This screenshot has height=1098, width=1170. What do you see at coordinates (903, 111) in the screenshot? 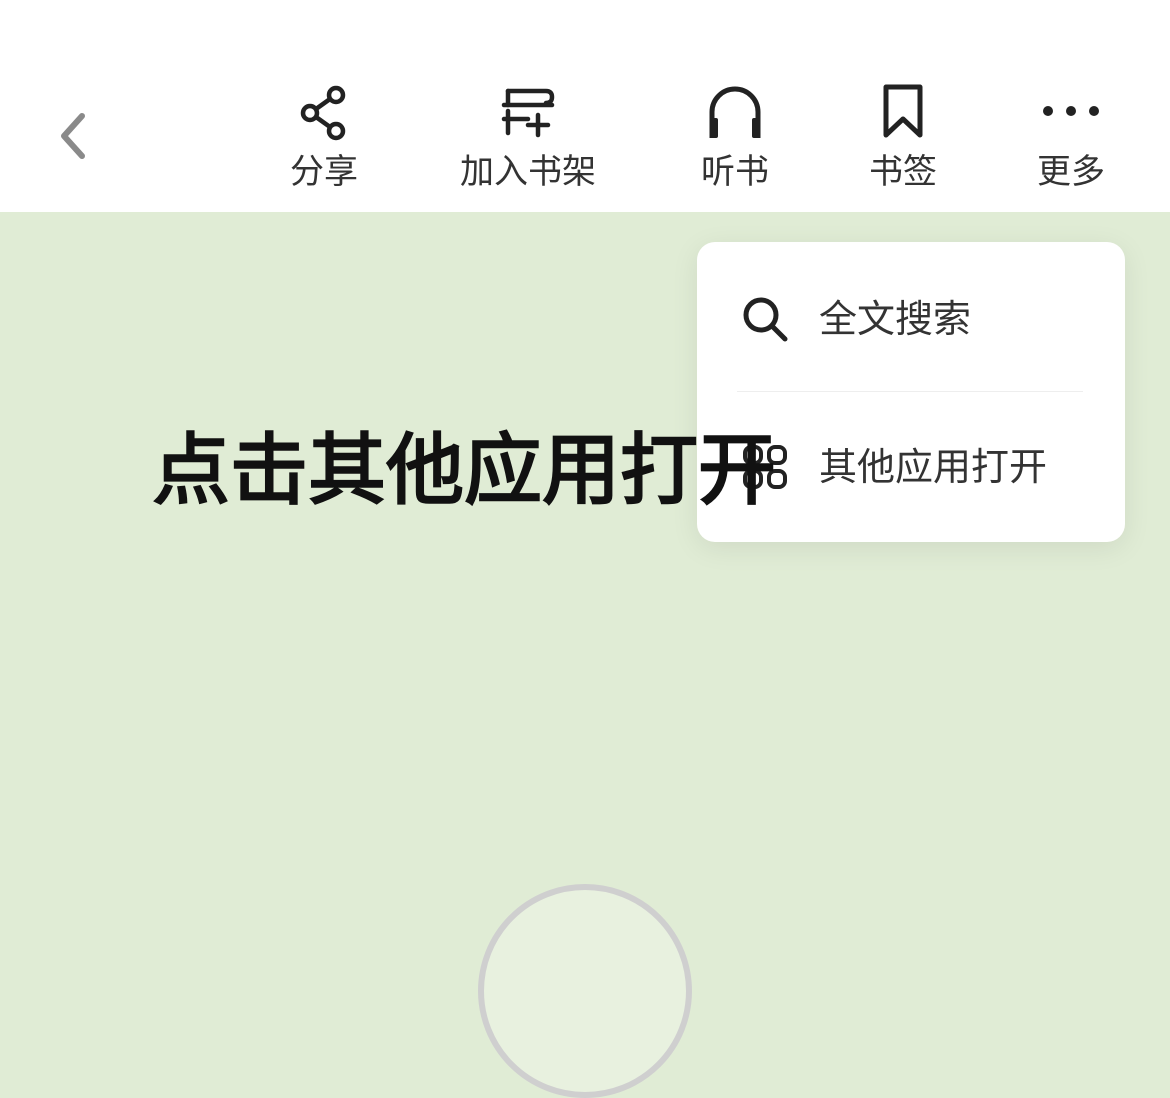
I see `bookmark-icon` at bounding box center [903, 111].